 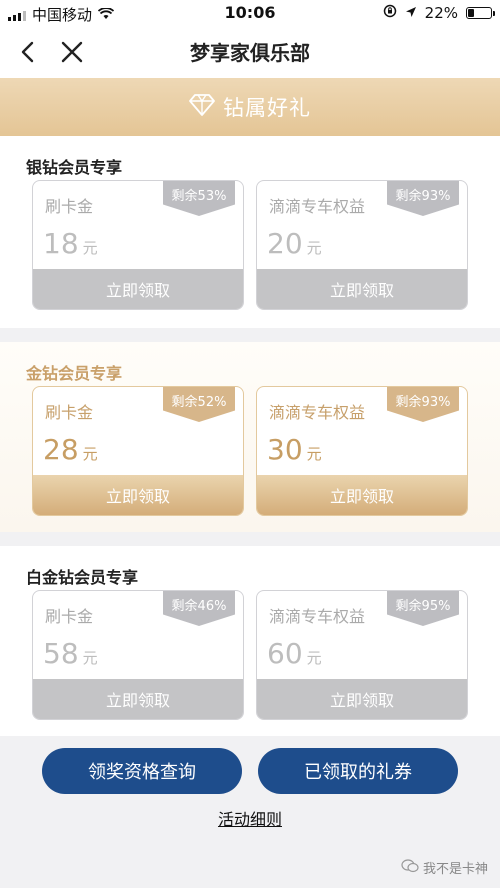 I want to click on card-amount: 60 元, so click(x=294, y=653).